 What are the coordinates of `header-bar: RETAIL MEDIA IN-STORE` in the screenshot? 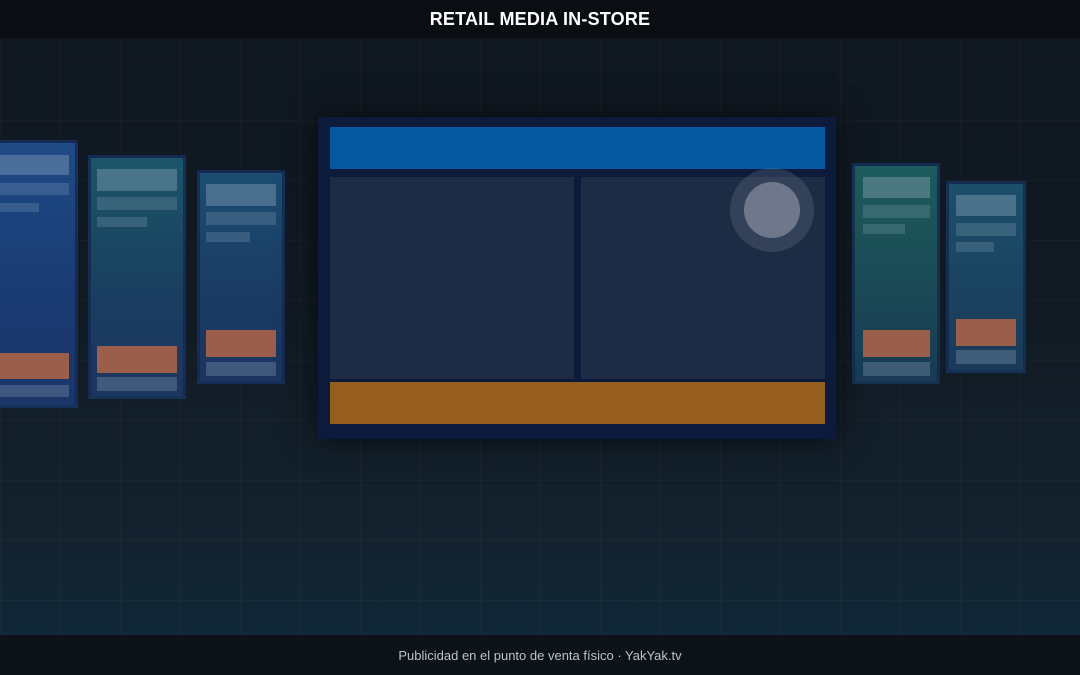 It's located at (540, 19).